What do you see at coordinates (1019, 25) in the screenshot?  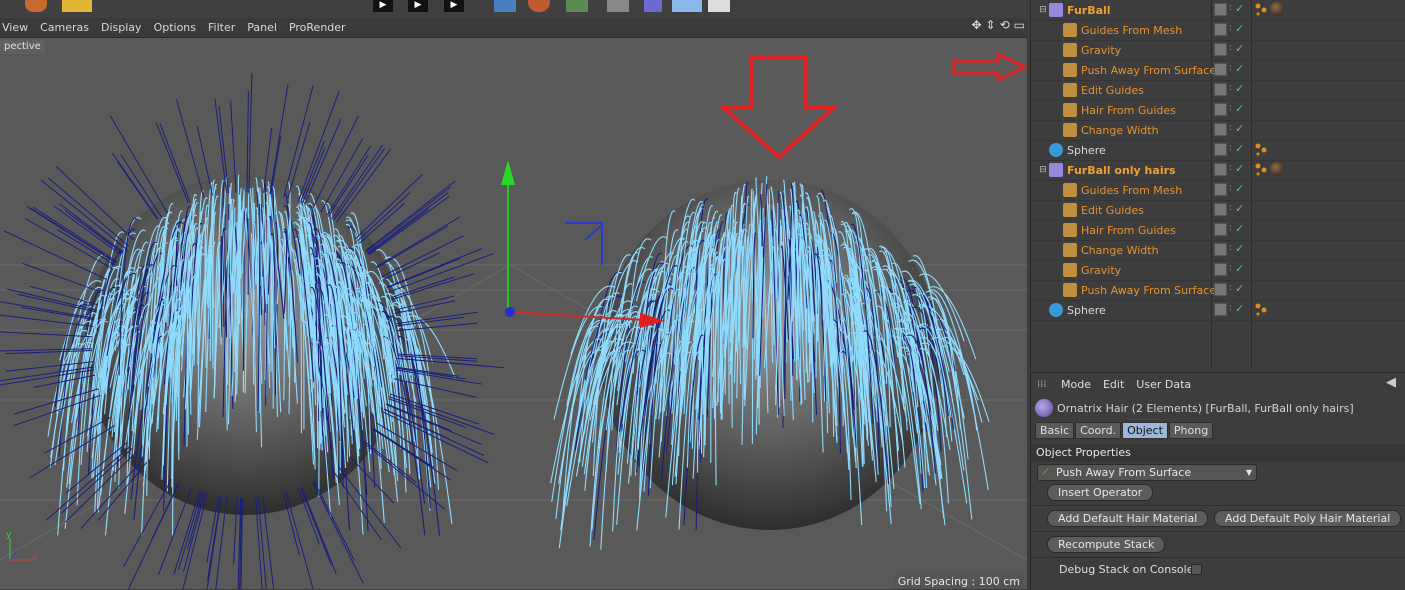 I see `maximize-icon: ▭` at bounding box center [1019, 25].